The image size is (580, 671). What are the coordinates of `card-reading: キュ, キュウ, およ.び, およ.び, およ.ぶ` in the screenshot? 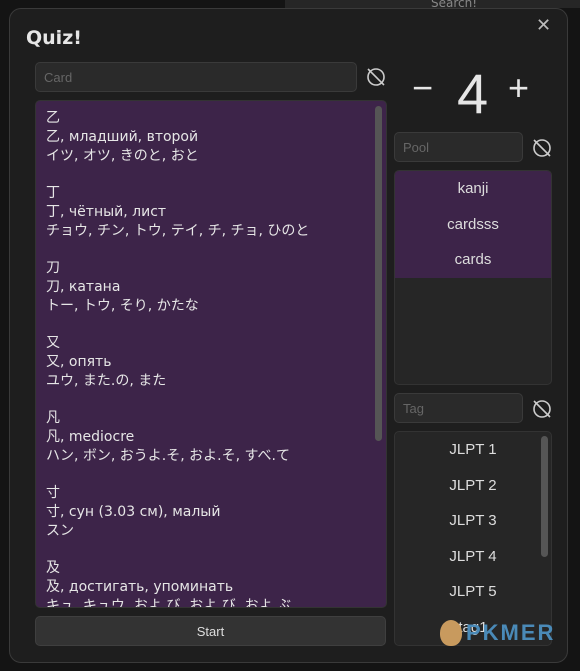 It's located at (168, 603).